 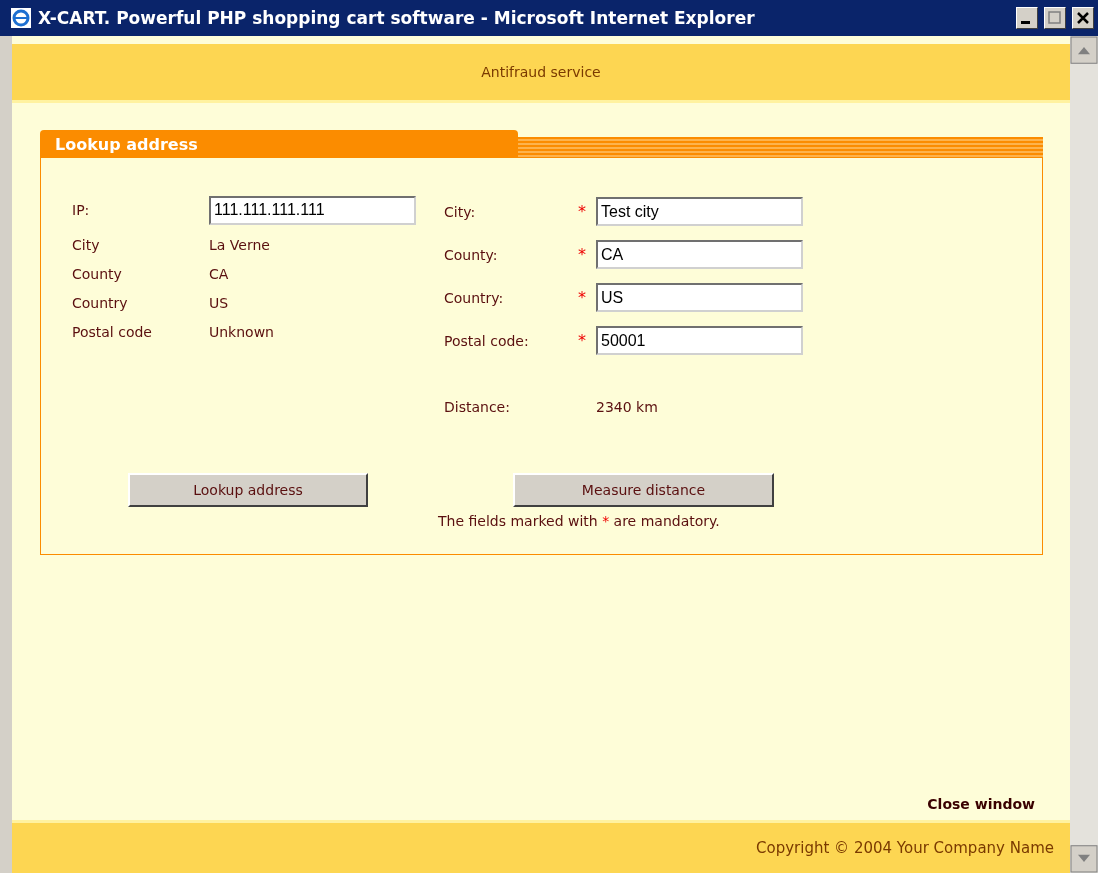 I want to click on window-title: X-CART. Powerful PHP shopping cart software - Microsoft Internet Explorer, so click(x=397, y=18).